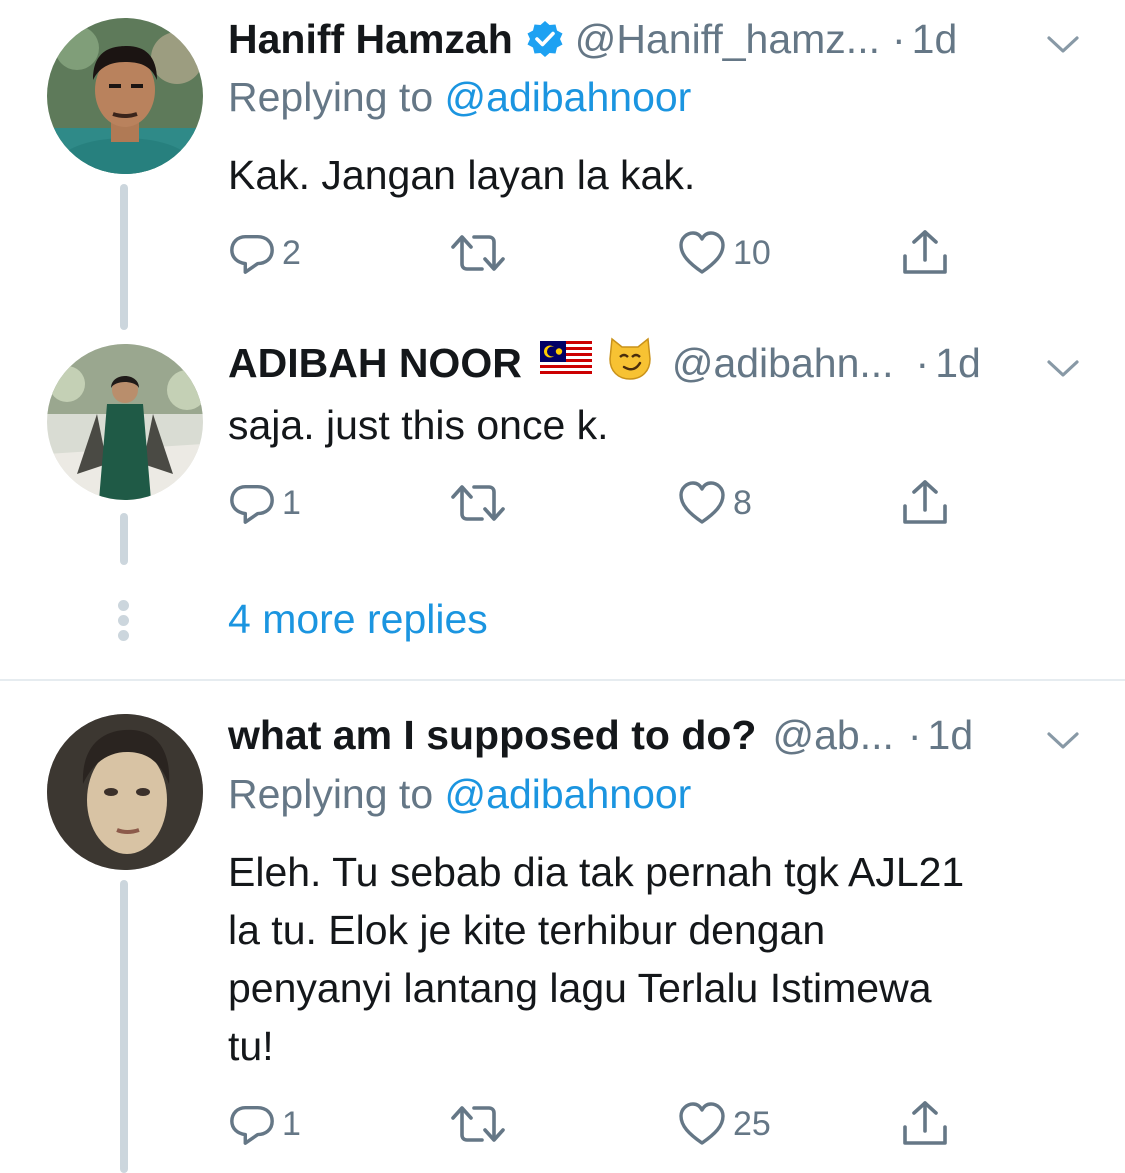 This screenshot has width=1125, height=1173. I want to click on display-name: what am I supposed to do?, so click(492, 735).